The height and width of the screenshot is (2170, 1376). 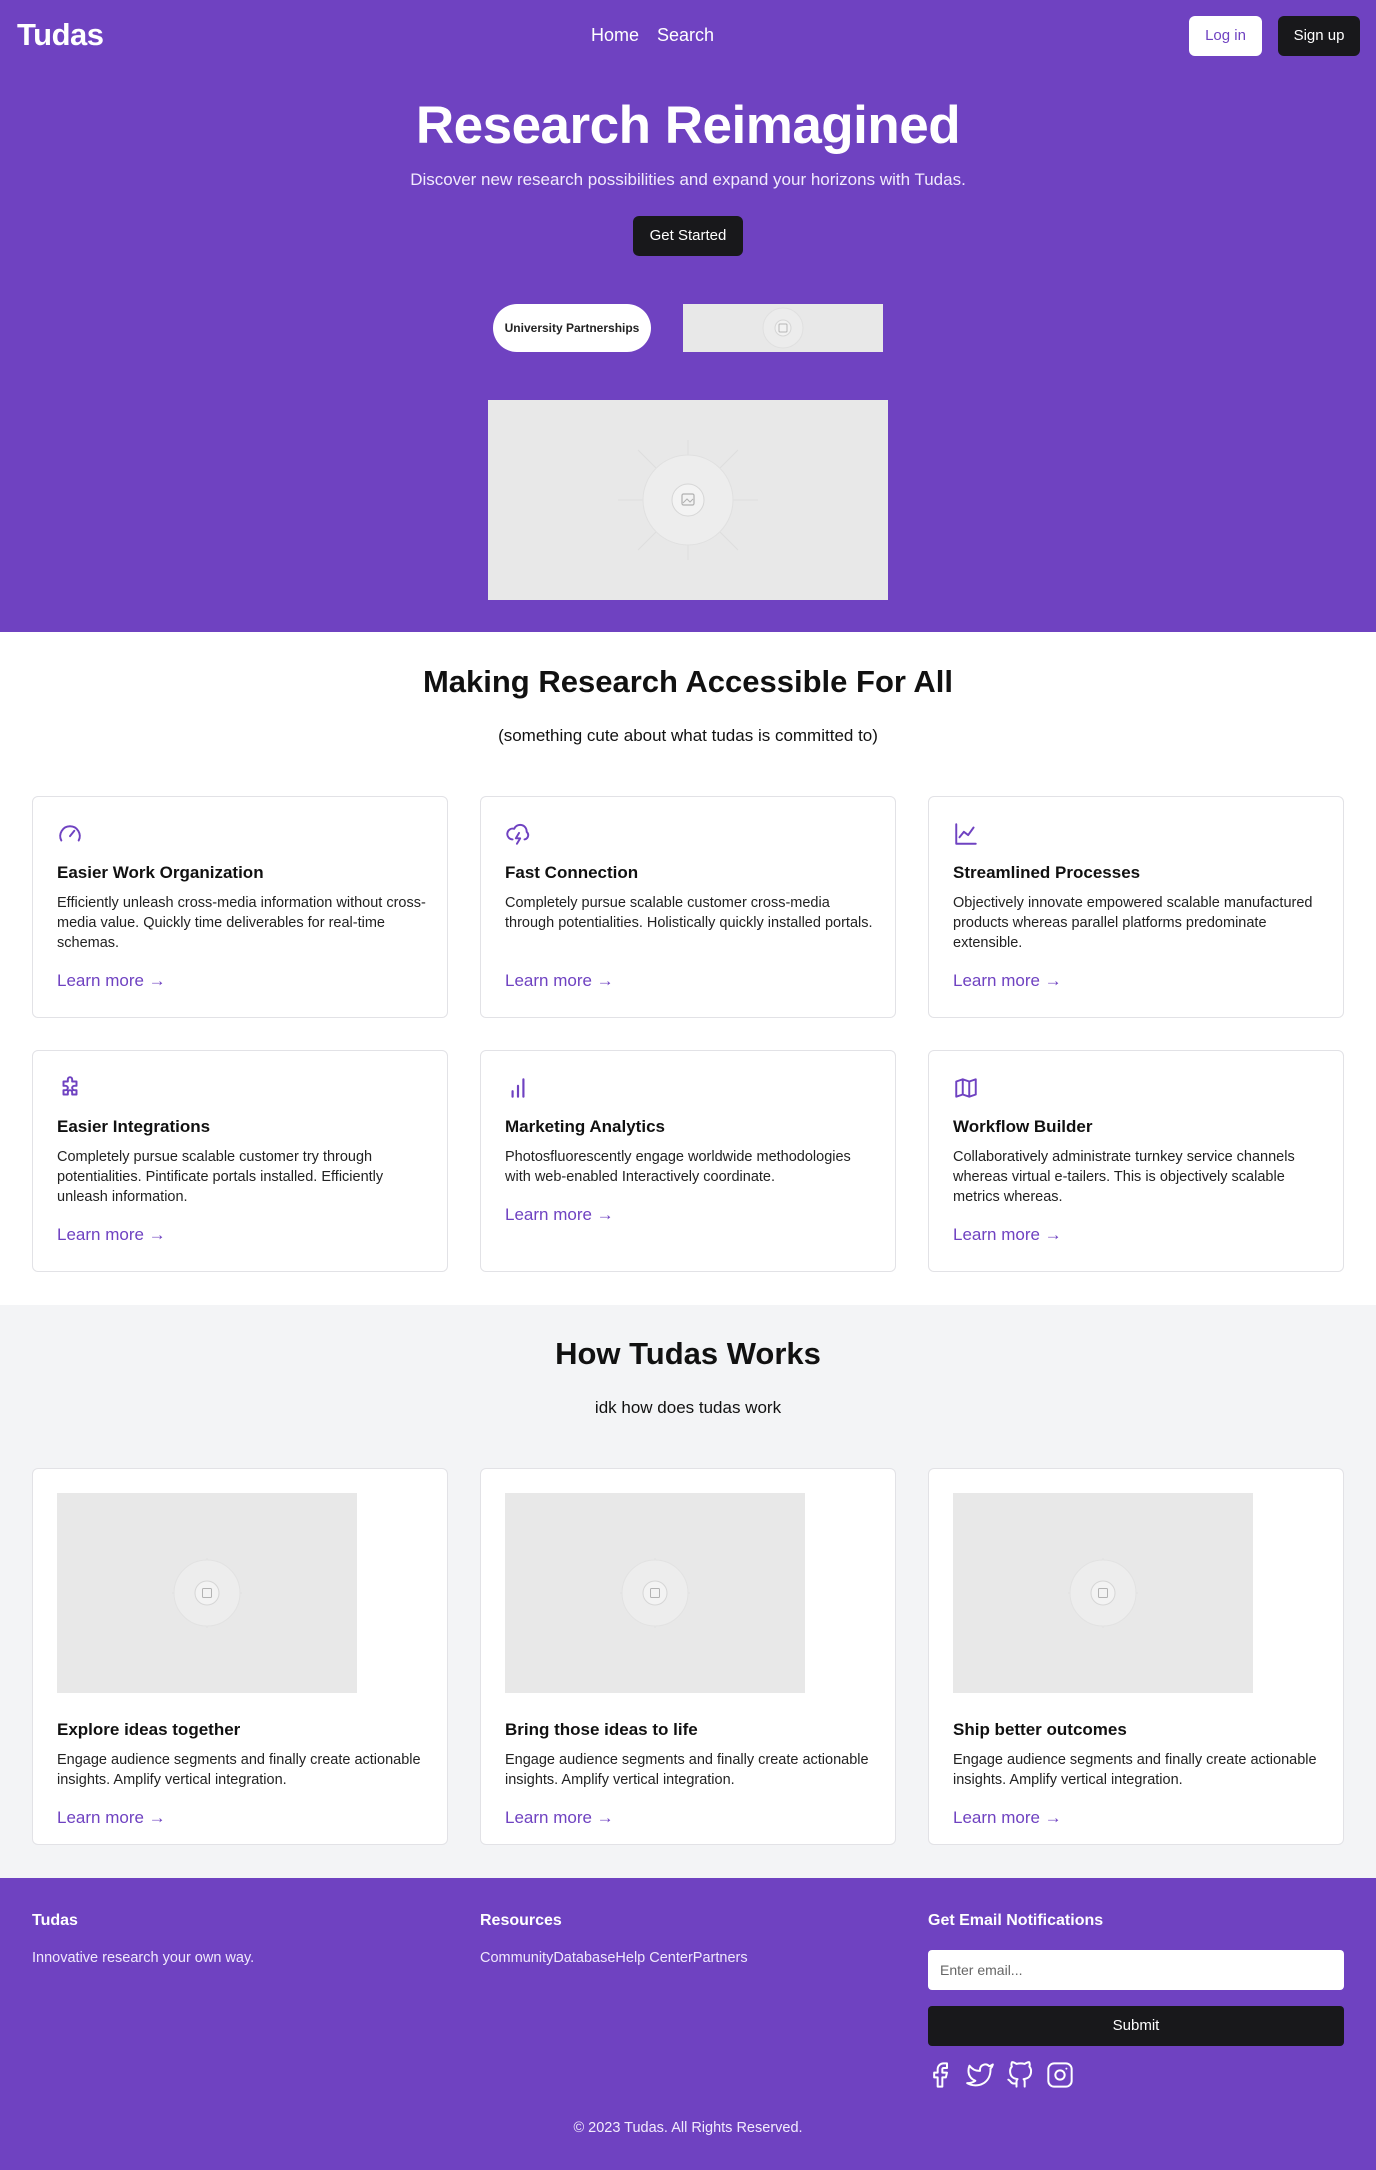 I want to click on step-title: Bring those ideas to life, so click(x=601, y=1729).